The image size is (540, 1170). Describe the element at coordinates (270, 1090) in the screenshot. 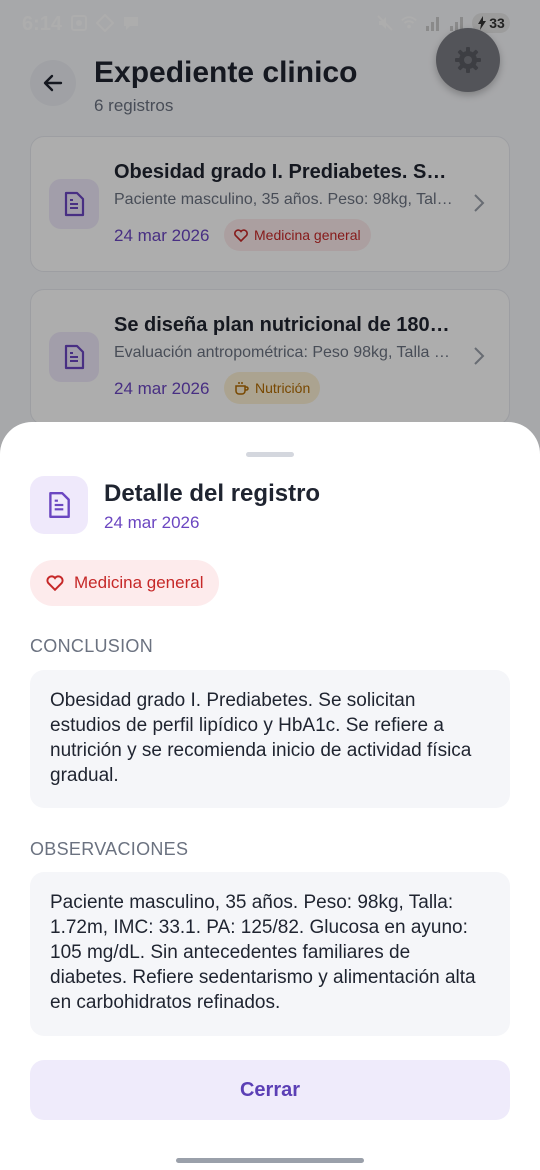

I see `close-button: Cerrar` at that location.